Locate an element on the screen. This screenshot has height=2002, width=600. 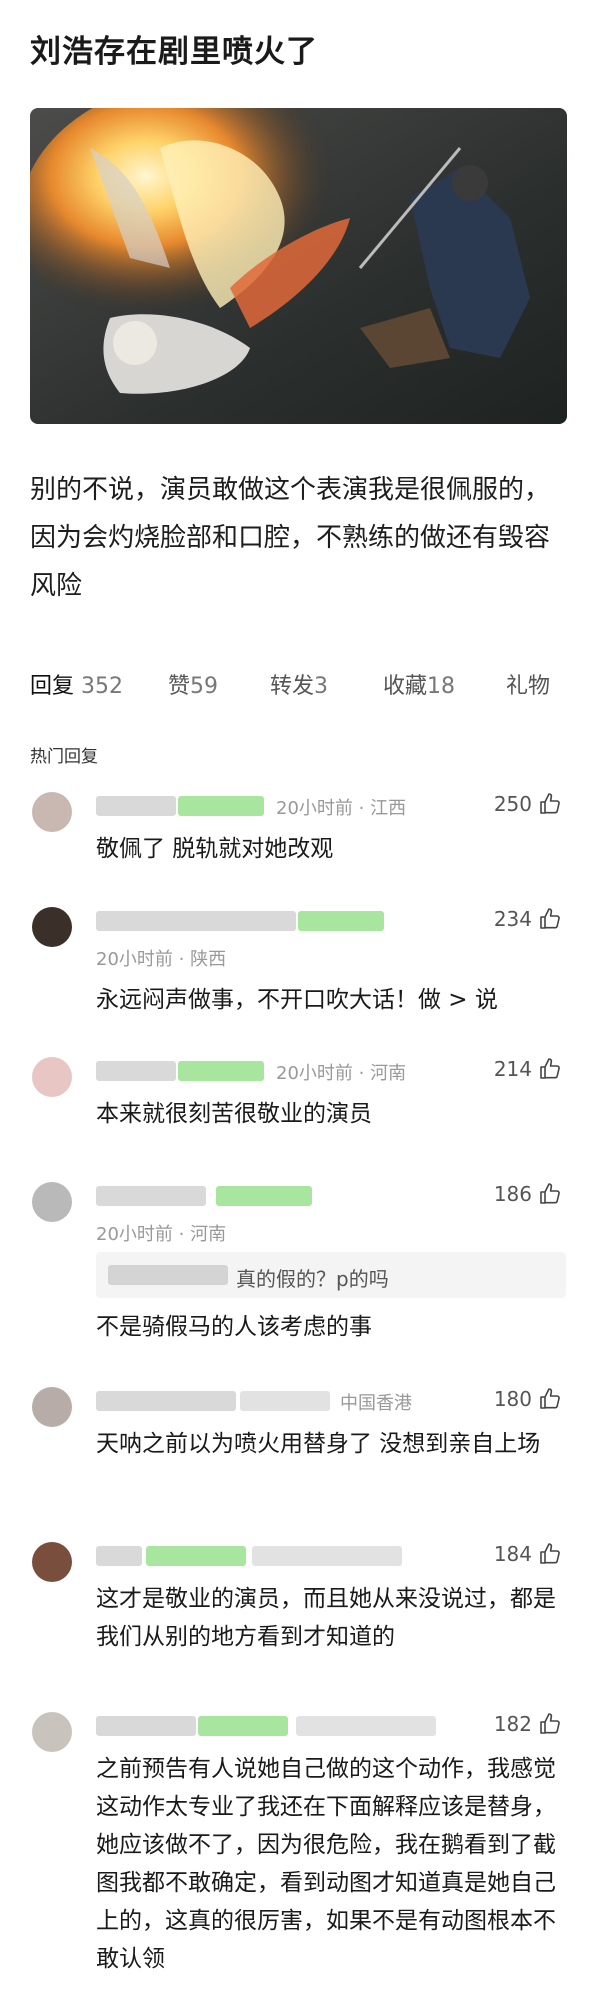
post-video-image is located at coordinates (298, 266).